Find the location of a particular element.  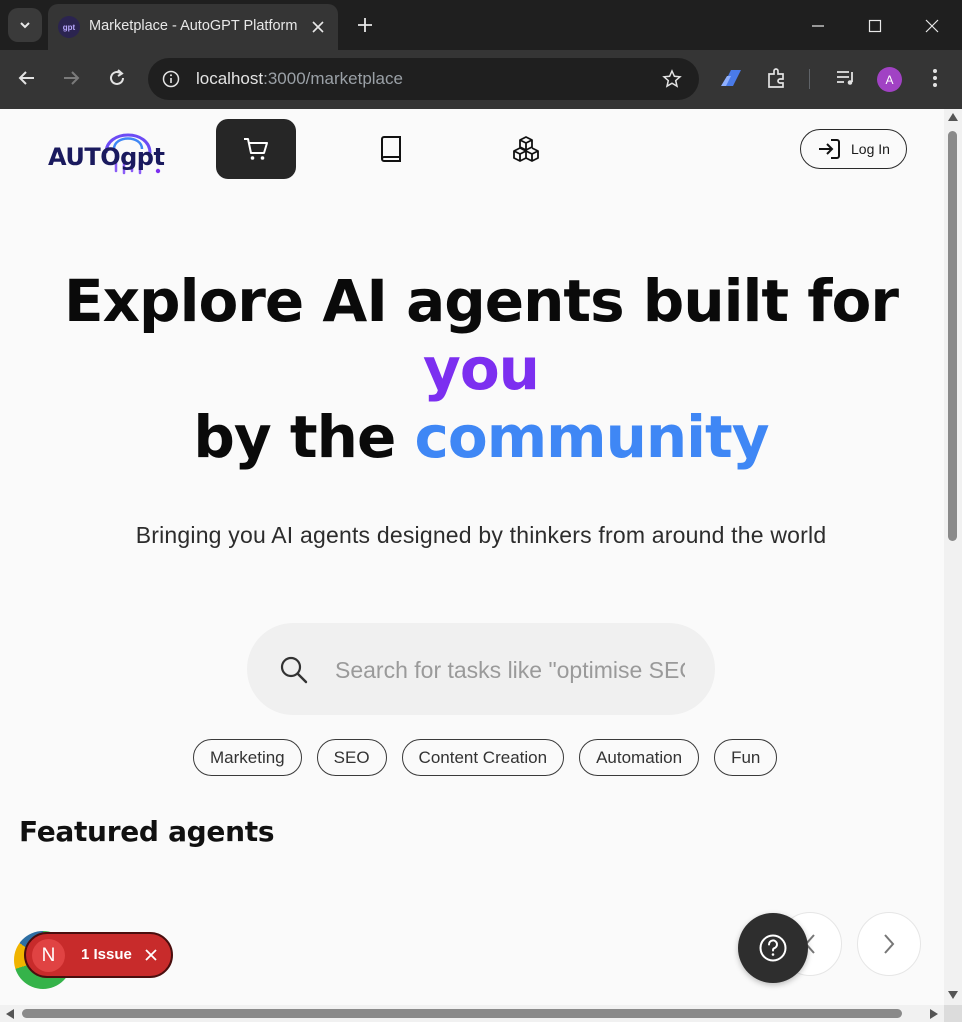

search-bar is located at coordinates (481, 669).